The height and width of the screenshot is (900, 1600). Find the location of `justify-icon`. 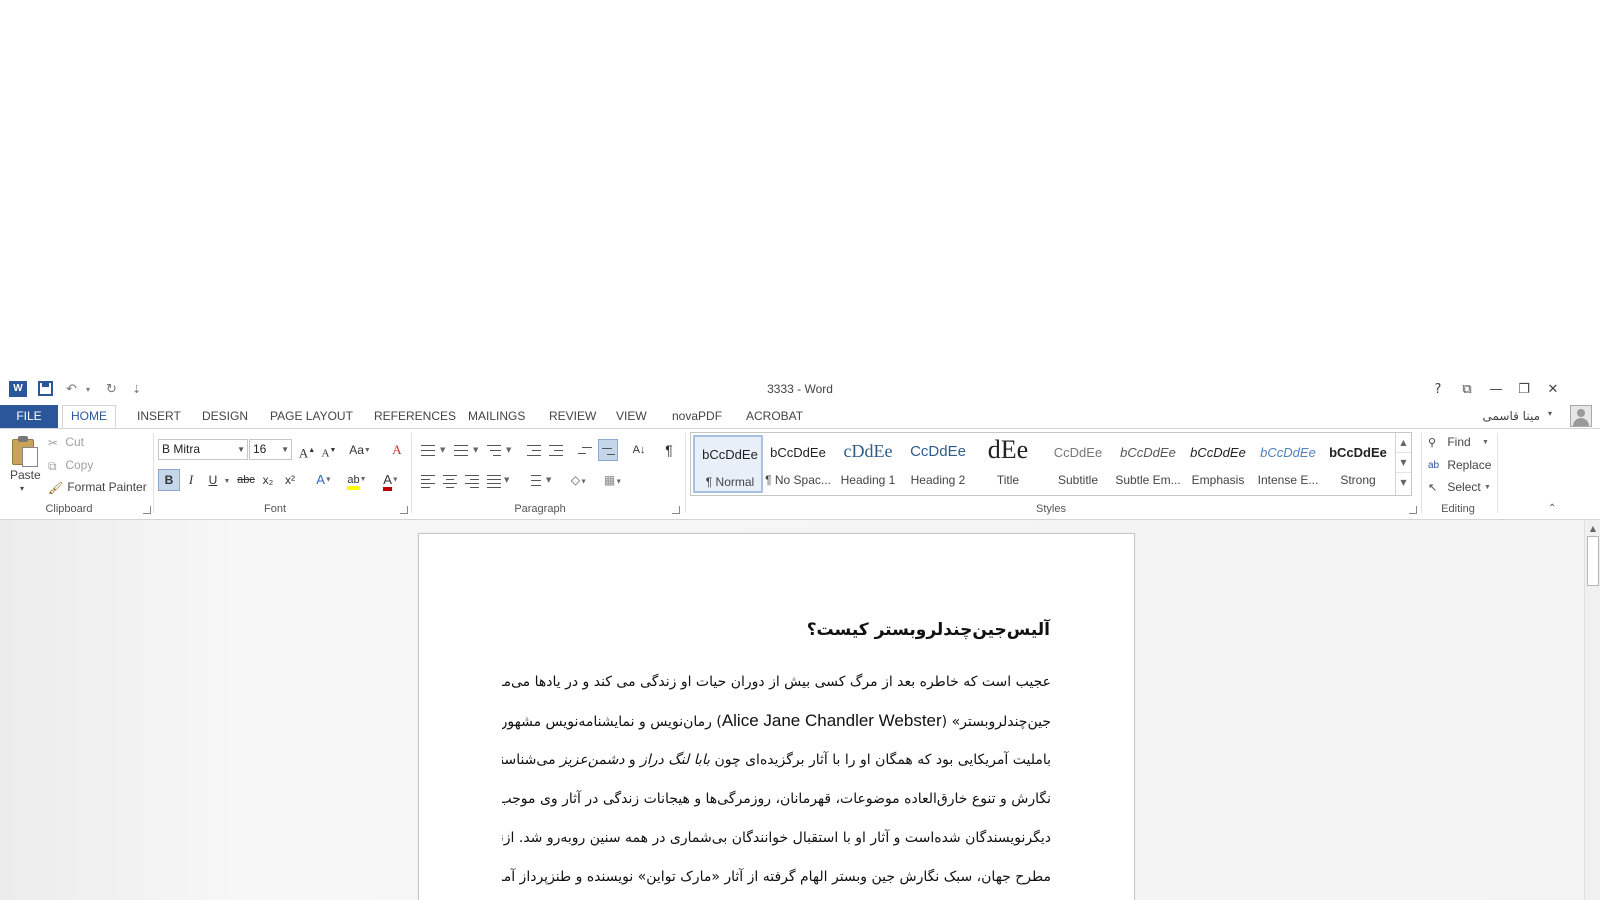

justify-icon is located at coordinates (494, 480).